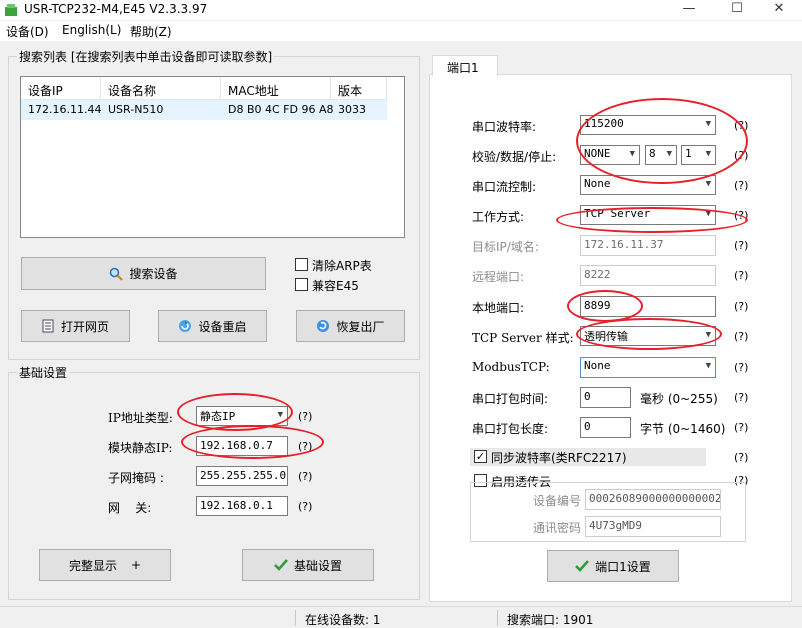 The image size is (802, 628). I want to click on sync-baud-checkbox: ✓, so click(480, 456).